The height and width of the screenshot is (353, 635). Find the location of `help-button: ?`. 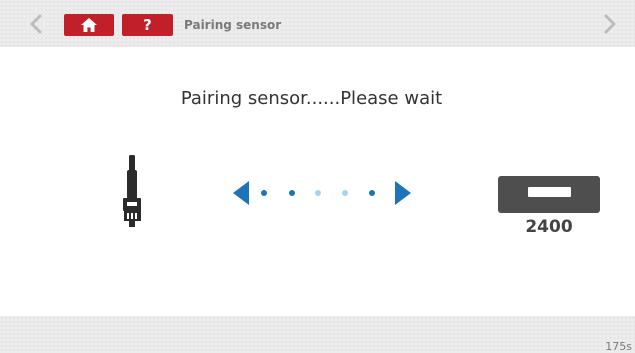

help-button: ? is located at coordinates (147, 25).